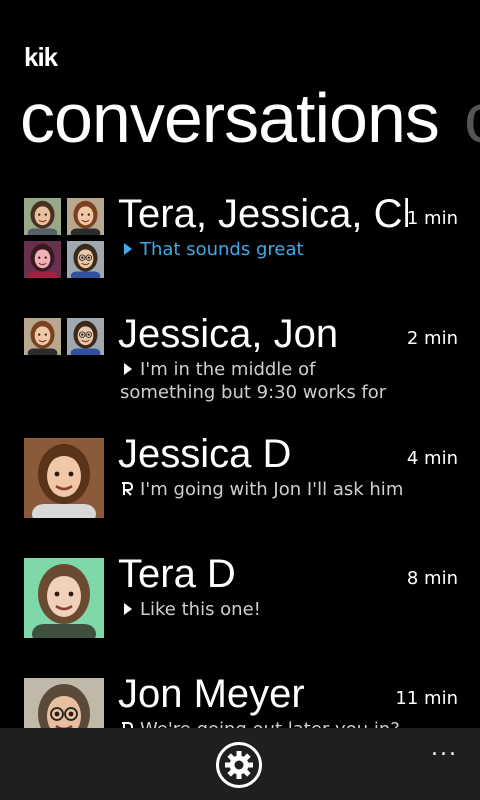 Image resolution: width=480 pixels, height=800 pixels. Describe the element at coordinates (472, 118) in the screenshot. I see `next-pivot-header: c` at that location.